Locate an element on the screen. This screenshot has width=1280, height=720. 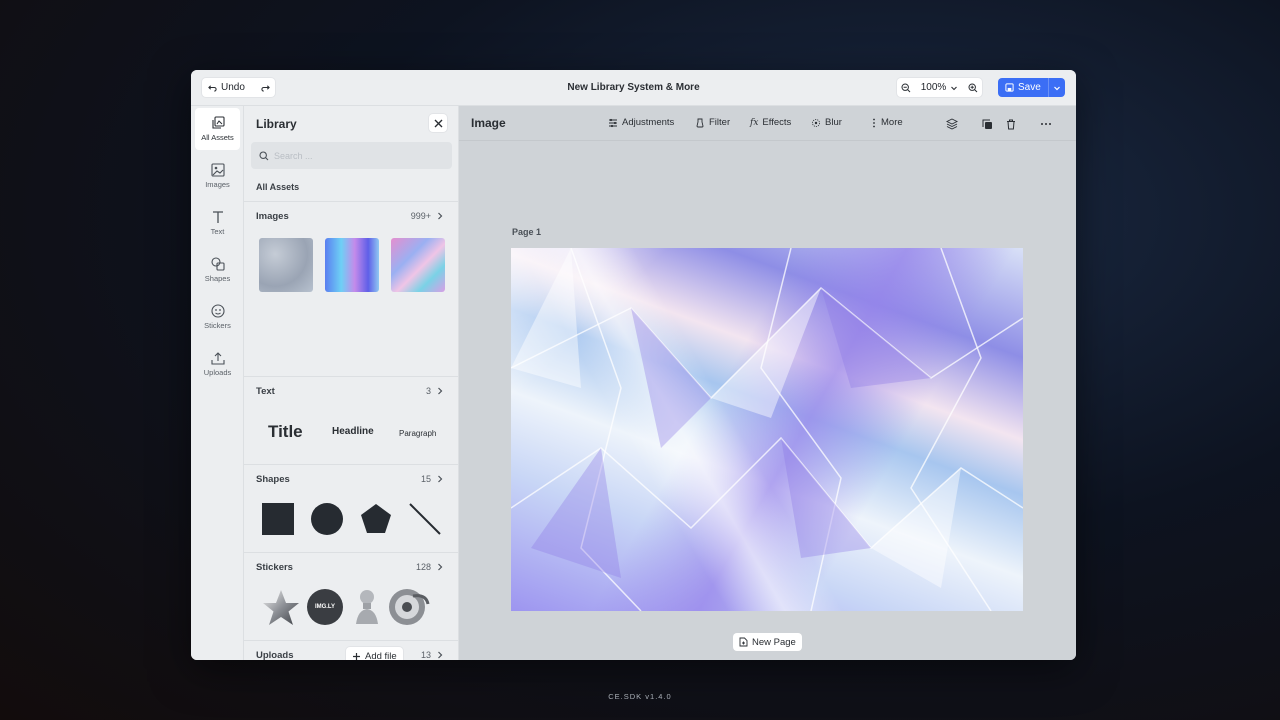
plus-icon is located at coordinates (356, 656).